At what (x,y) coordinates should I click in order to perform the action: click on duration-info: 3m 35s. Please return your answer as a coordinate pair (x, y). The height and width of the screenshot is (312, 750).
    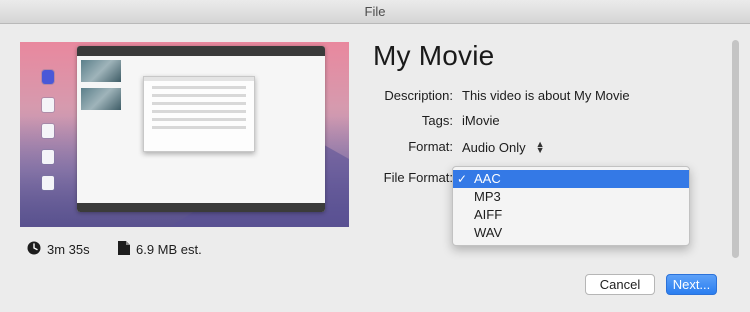
    Looking at the image, I should click on (58, 249).